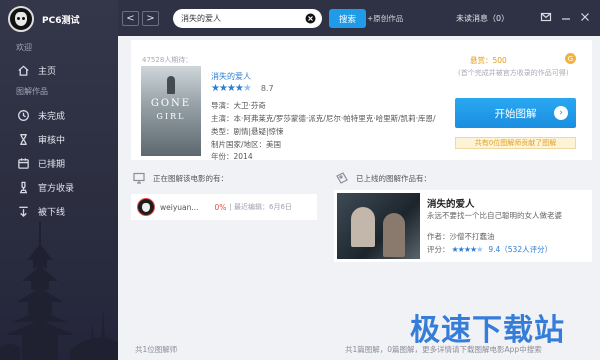  I want to click on sidebar-item-label: 主页, so click(47, 71).